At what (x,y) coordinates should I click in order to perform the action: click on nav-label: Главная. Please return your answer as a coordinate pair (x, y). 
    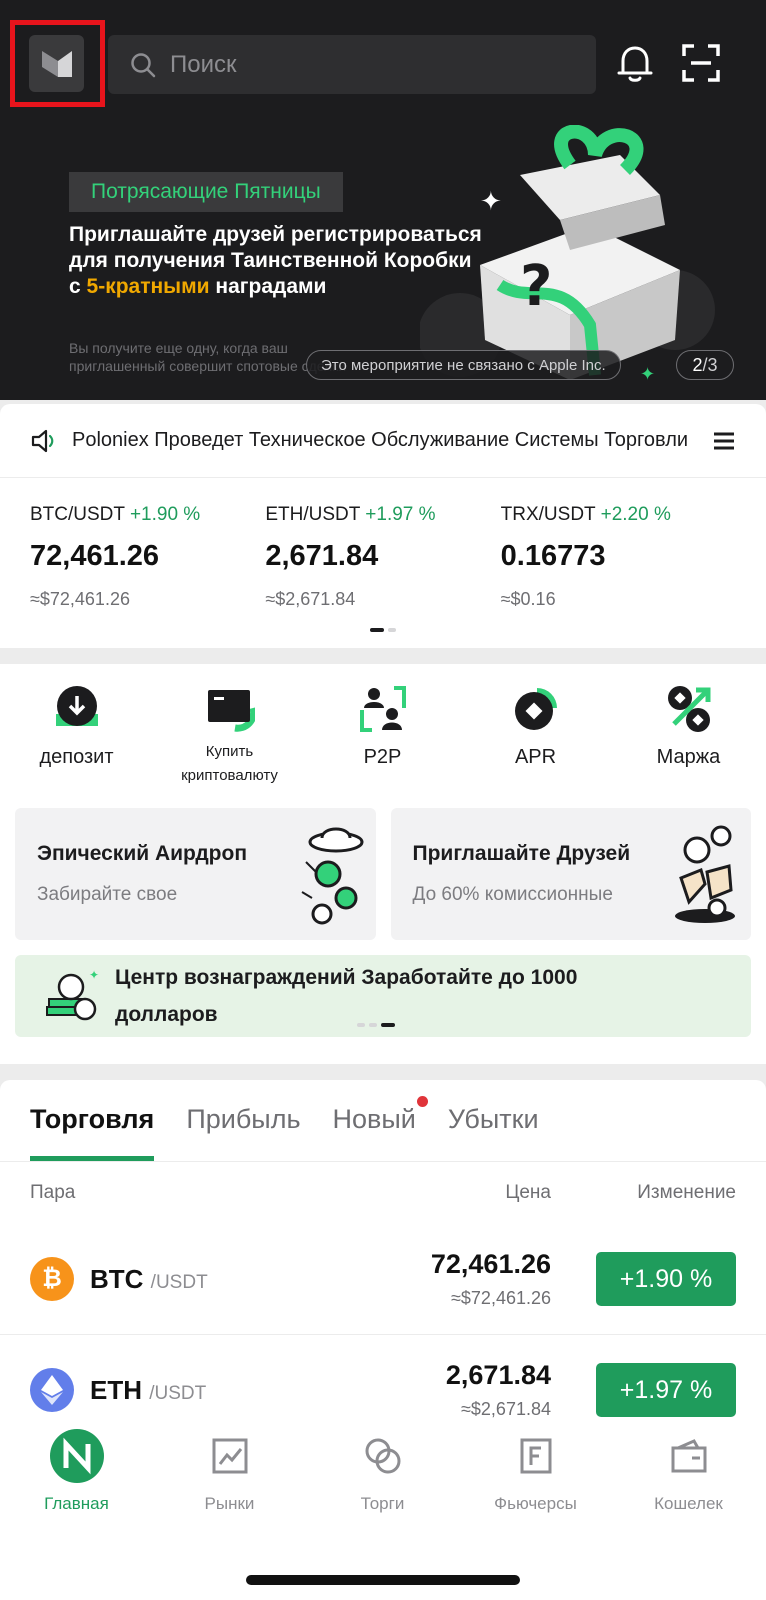
    Looking at the image, I should click on (76, 1503).